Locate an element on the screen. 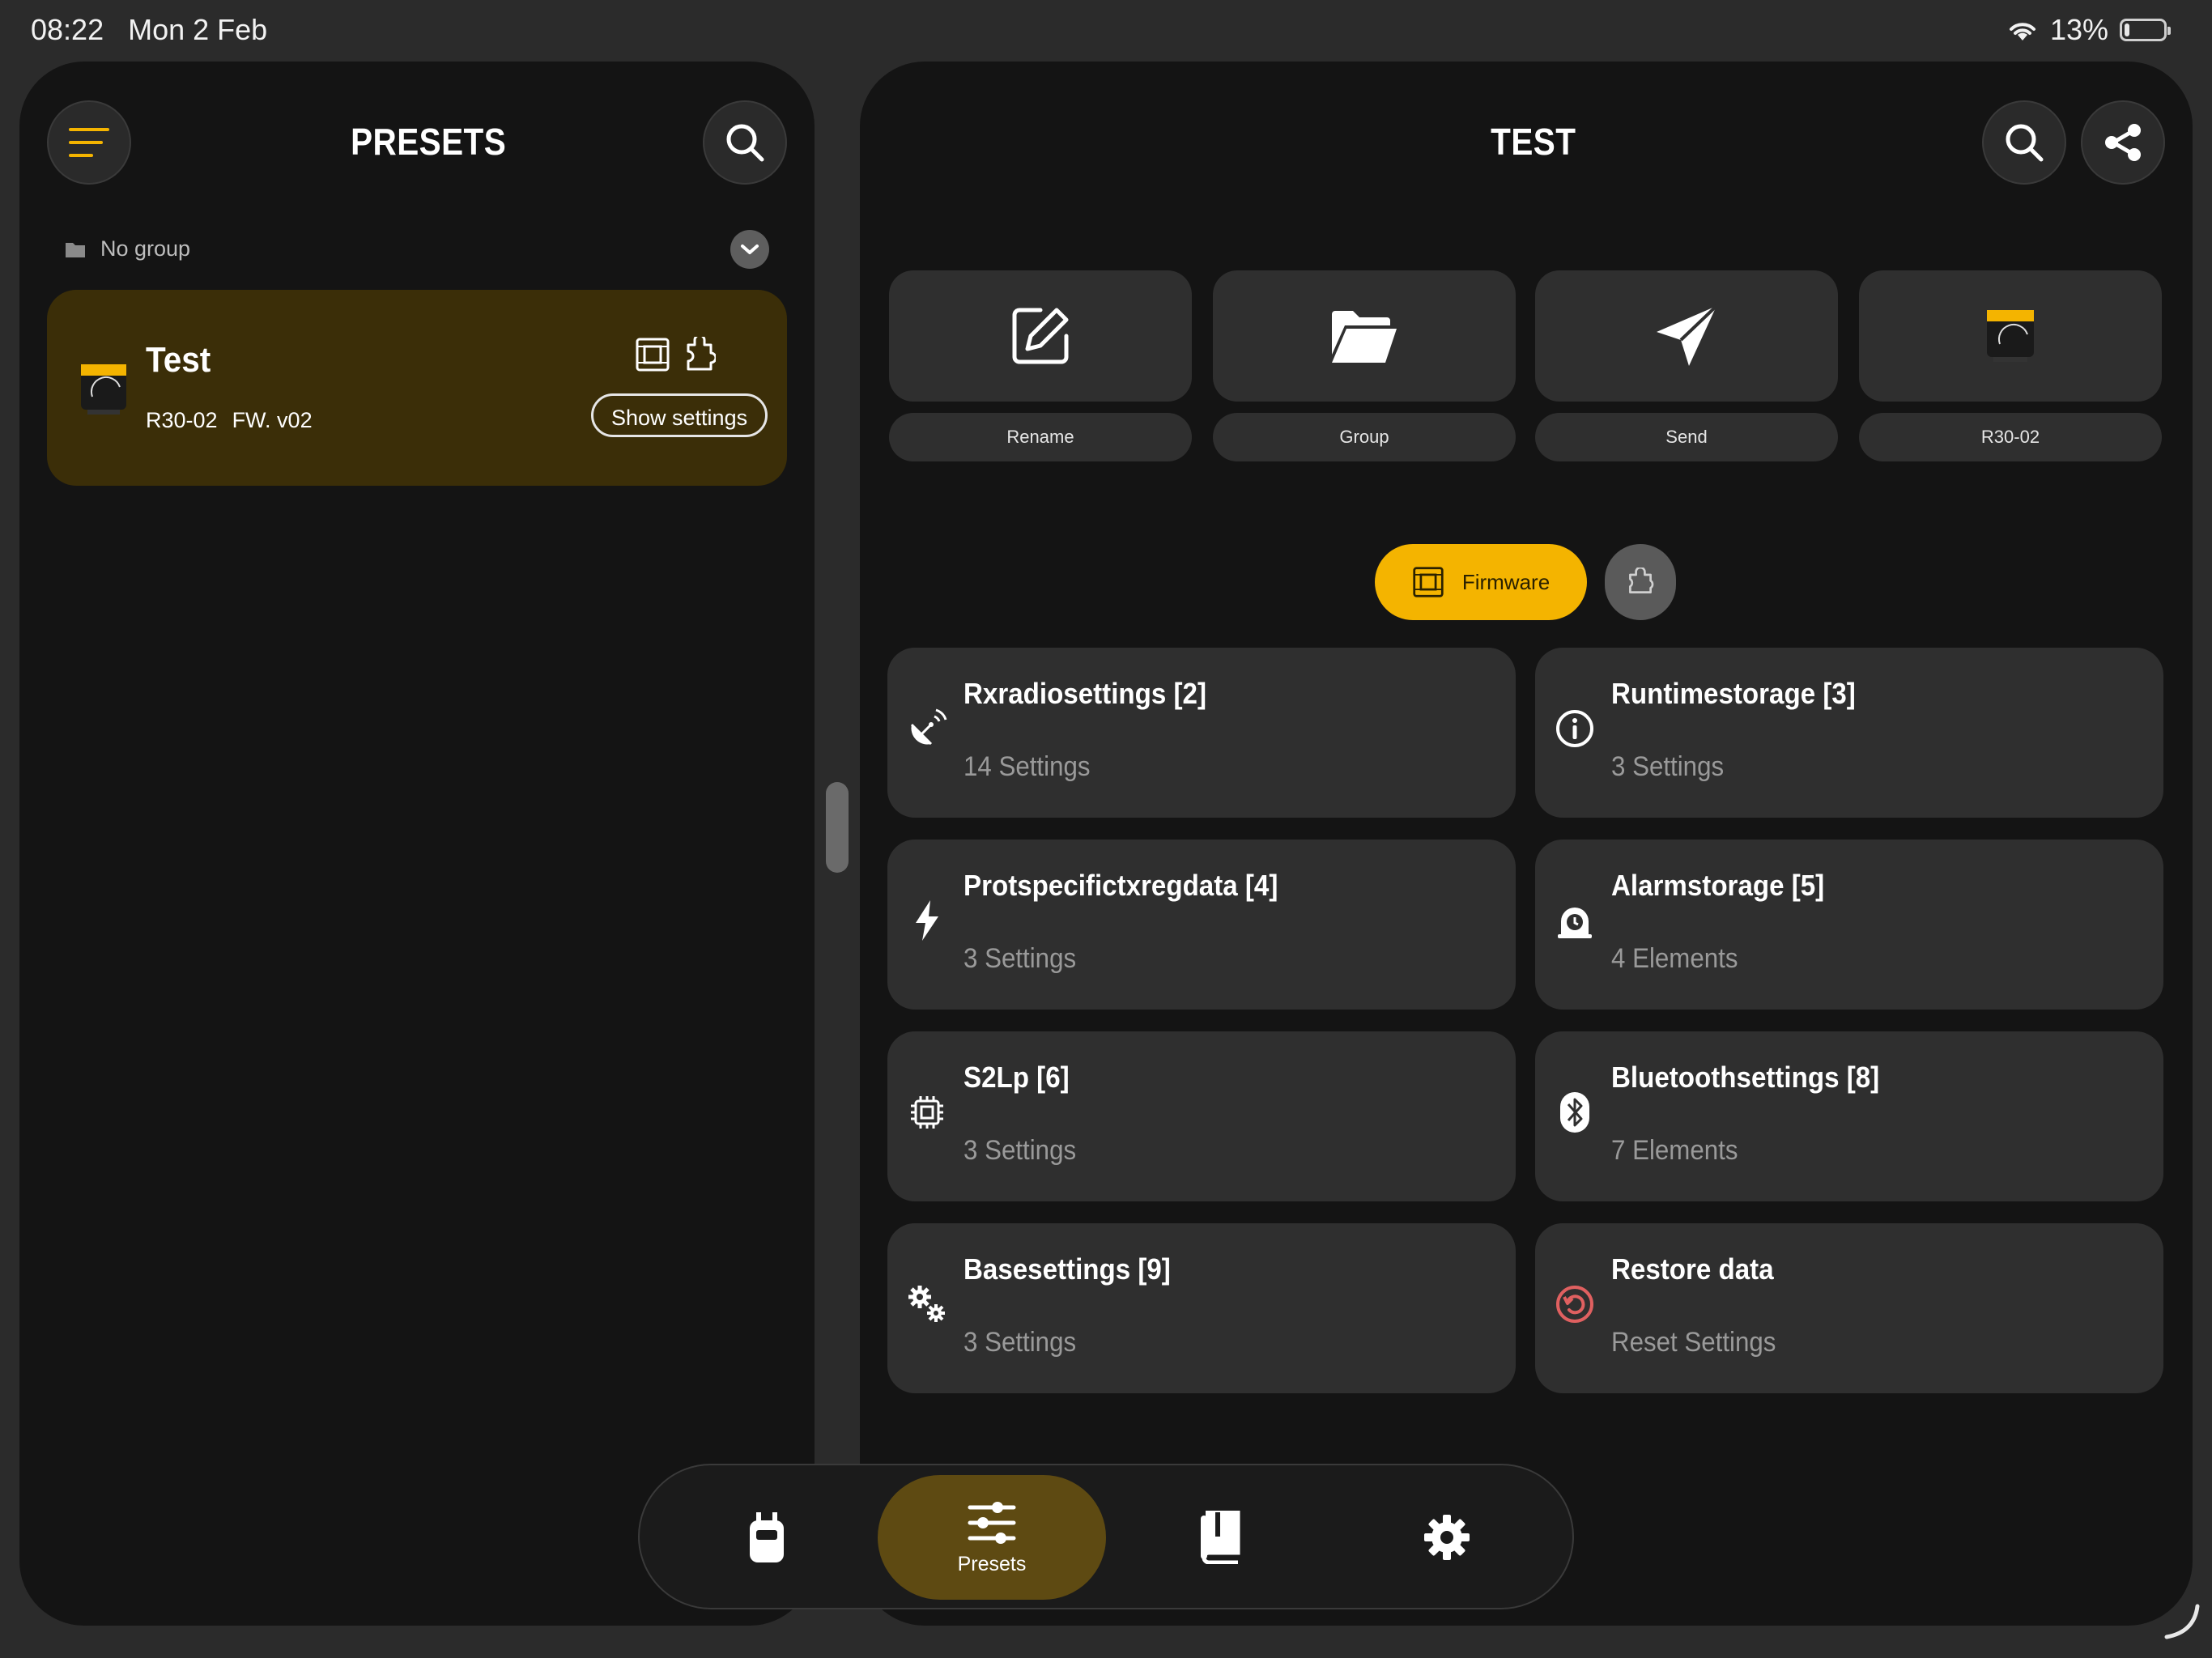 The width and height of the screenshot is (2212, 1658). book-icon is located at coordinates (1220, 1537).